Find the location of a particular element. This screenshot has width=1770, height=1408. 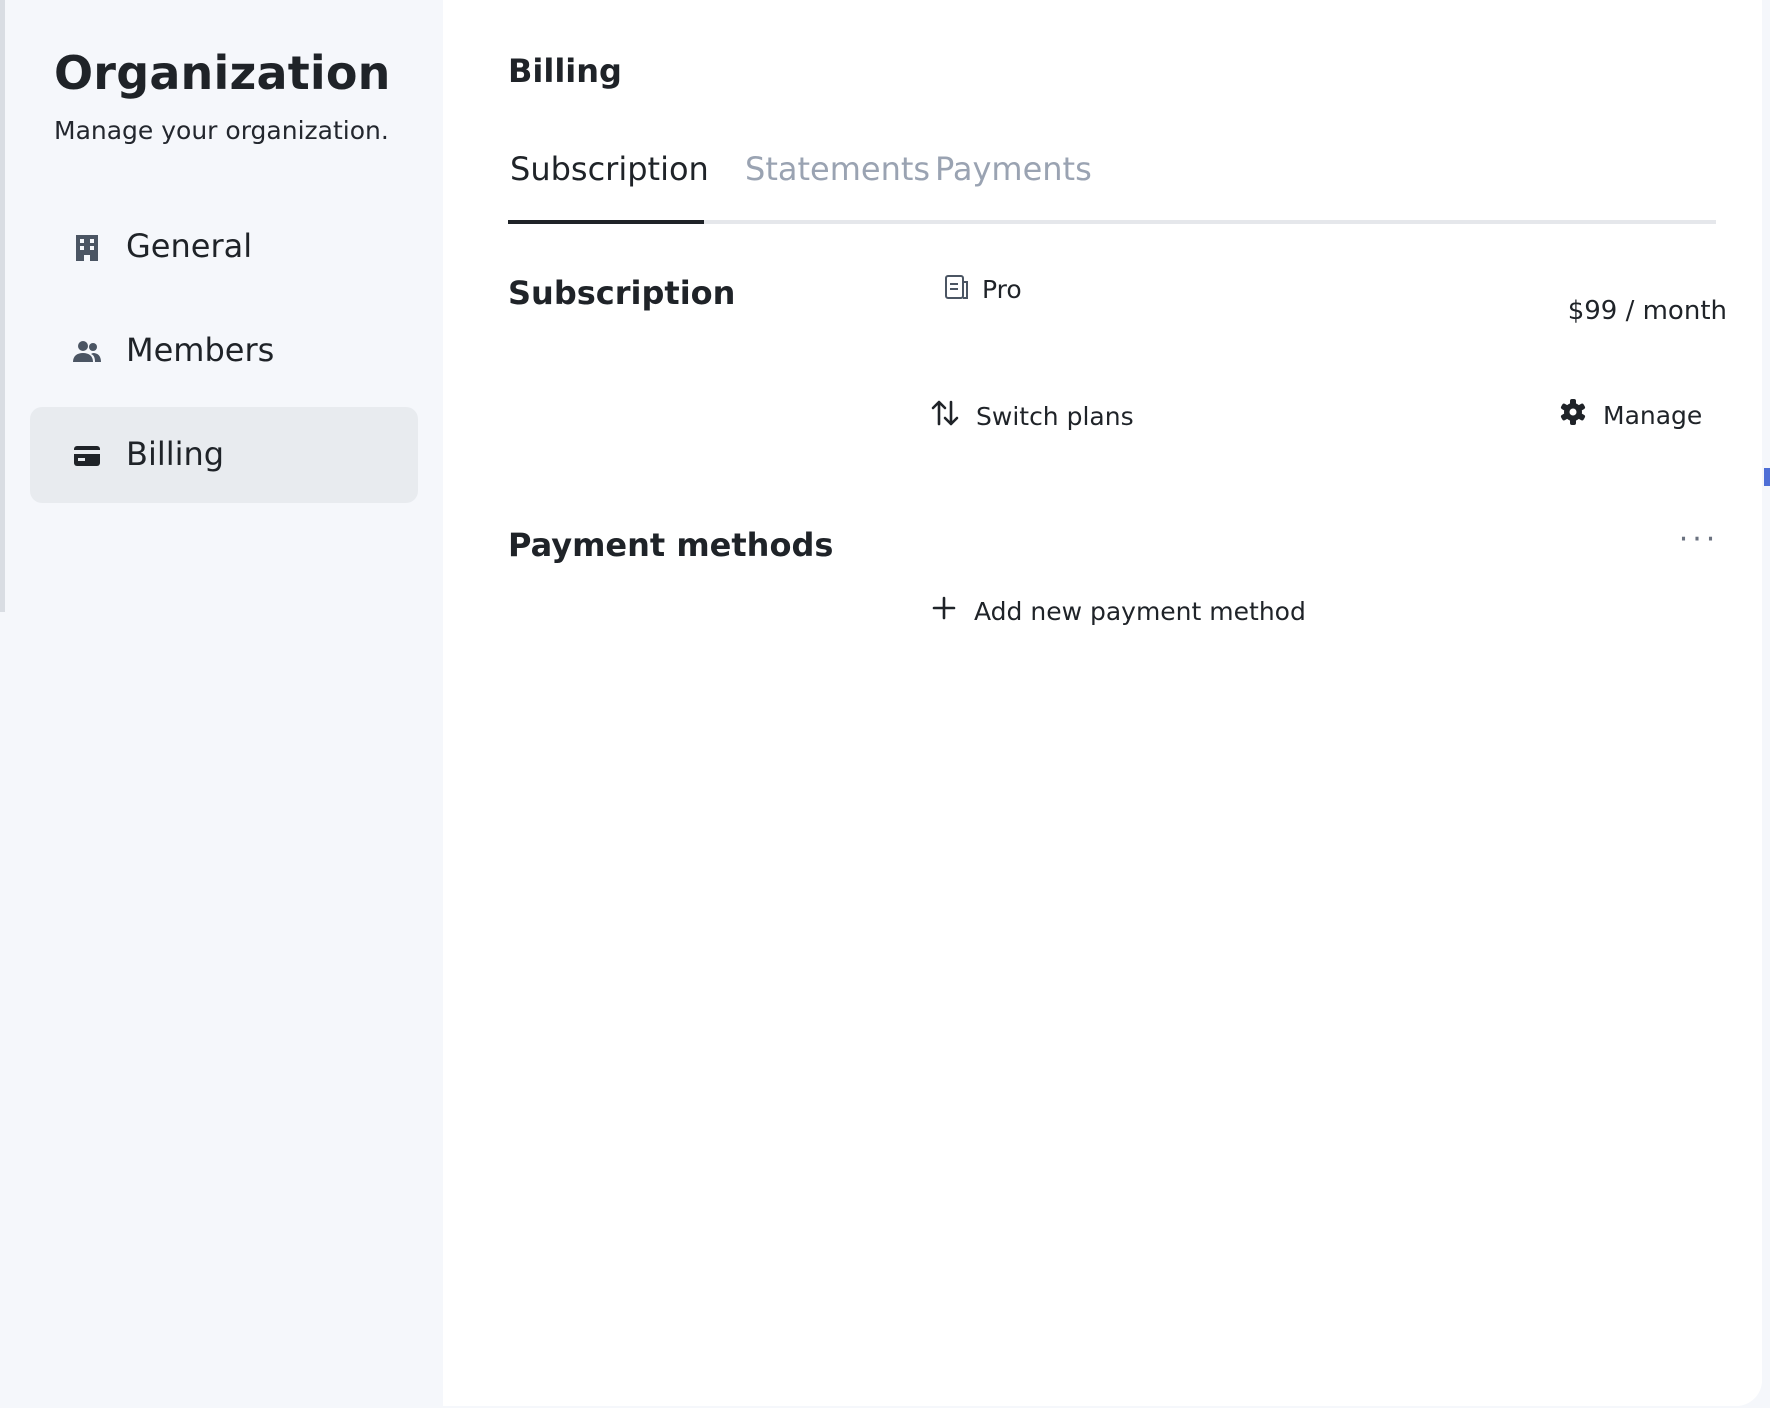

sidebar-item-label: General is located at coordinates (189, 246).